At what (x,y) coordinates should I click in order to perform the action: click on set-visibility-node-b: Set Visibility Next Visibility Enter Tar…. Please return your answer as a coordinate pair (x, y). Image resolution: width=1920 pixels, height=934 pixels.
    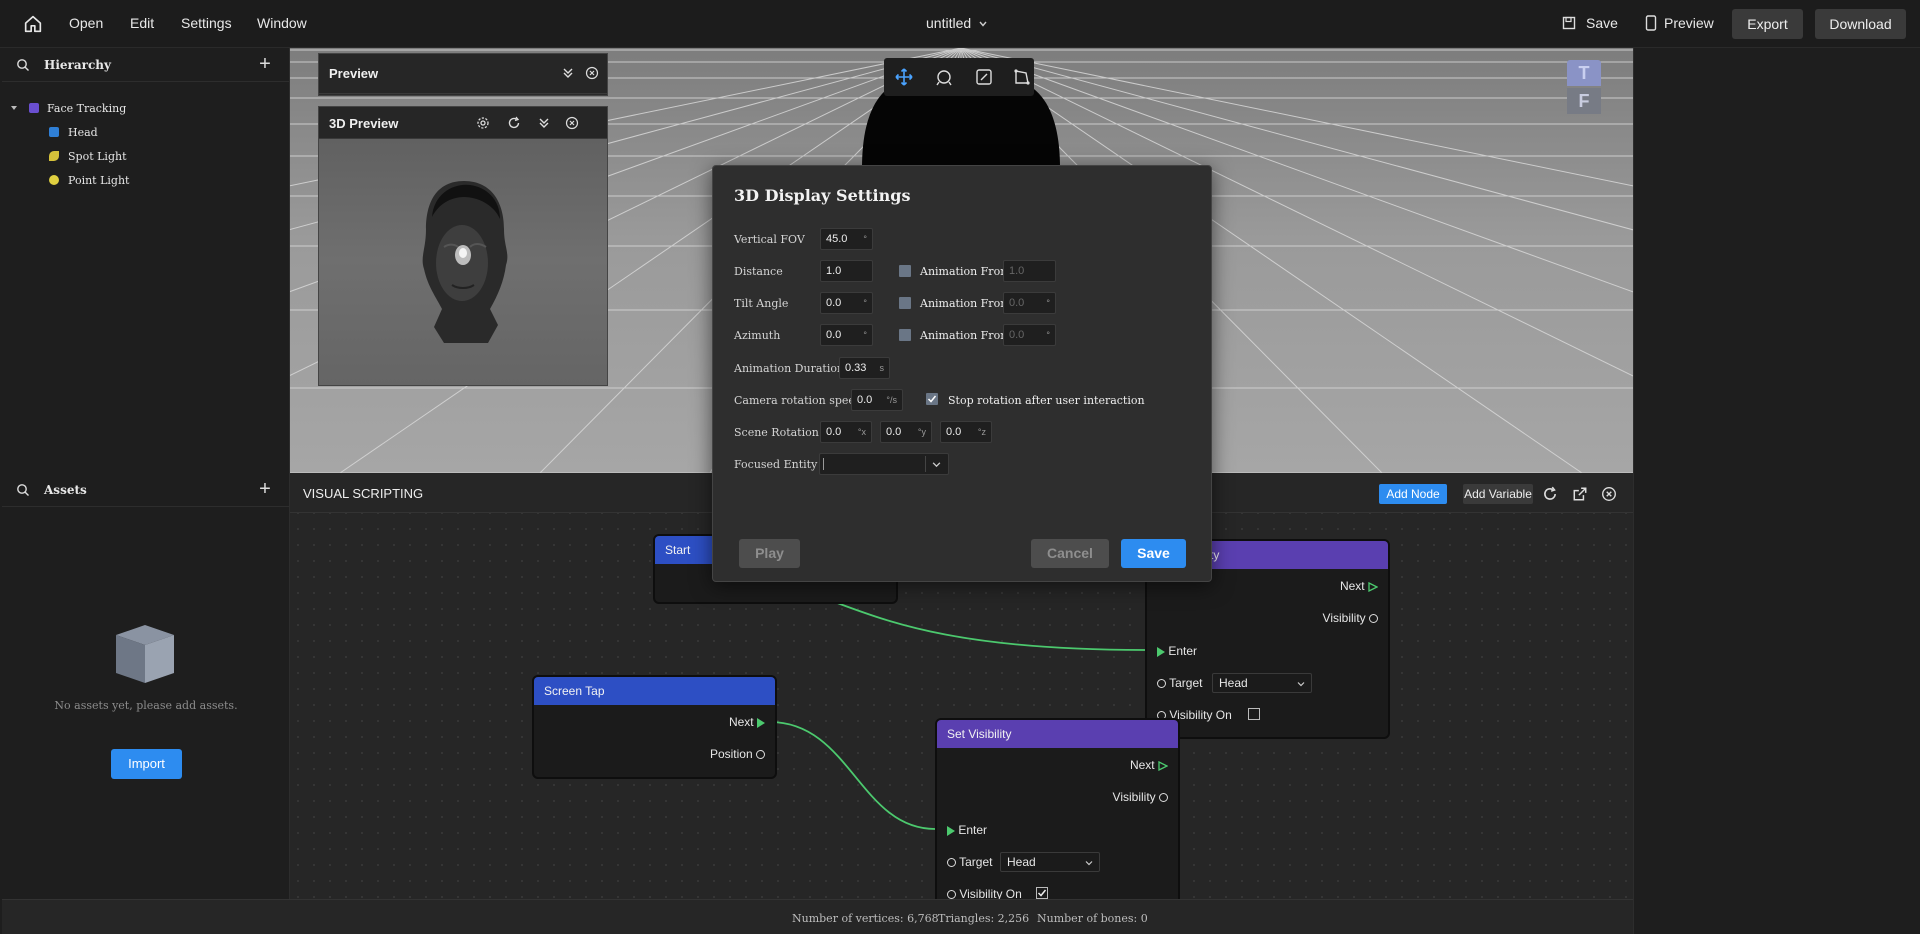
    Looking at the image, I should click on (1057, 808).